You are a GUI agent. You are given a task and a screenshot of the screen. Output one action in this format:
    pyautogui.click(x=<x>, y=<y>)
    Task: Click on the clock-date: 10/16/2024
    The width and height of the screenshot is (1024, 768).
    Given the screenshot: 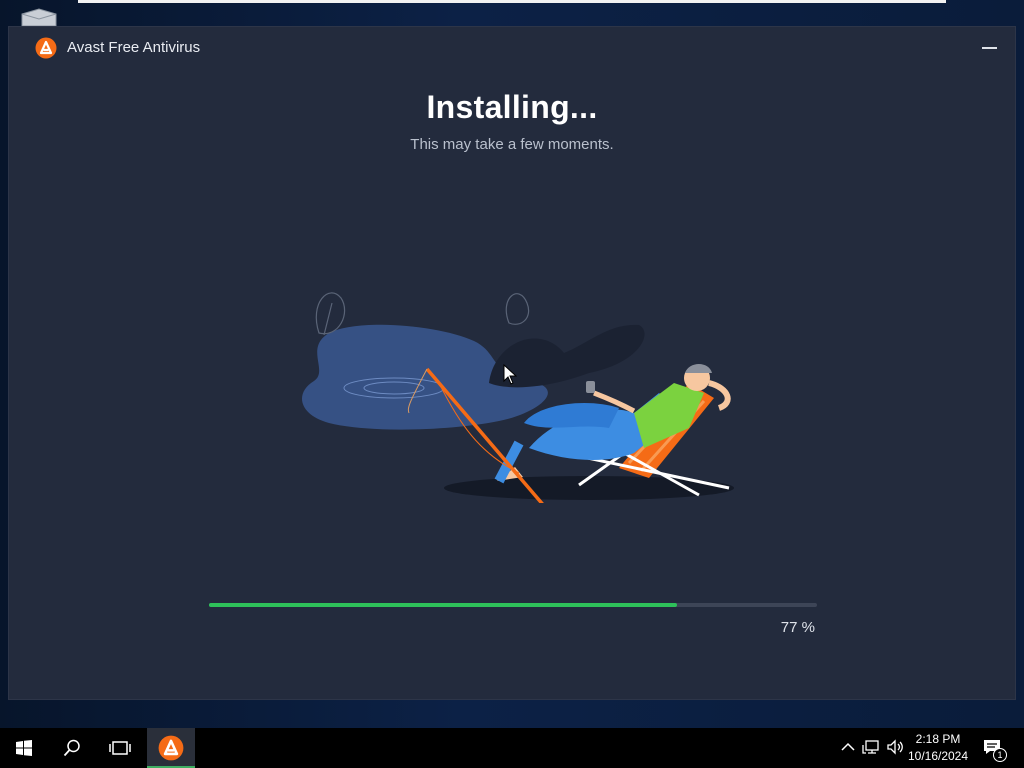 What is the action you would take?
    pyautogui.click(x=938, y=756)
    